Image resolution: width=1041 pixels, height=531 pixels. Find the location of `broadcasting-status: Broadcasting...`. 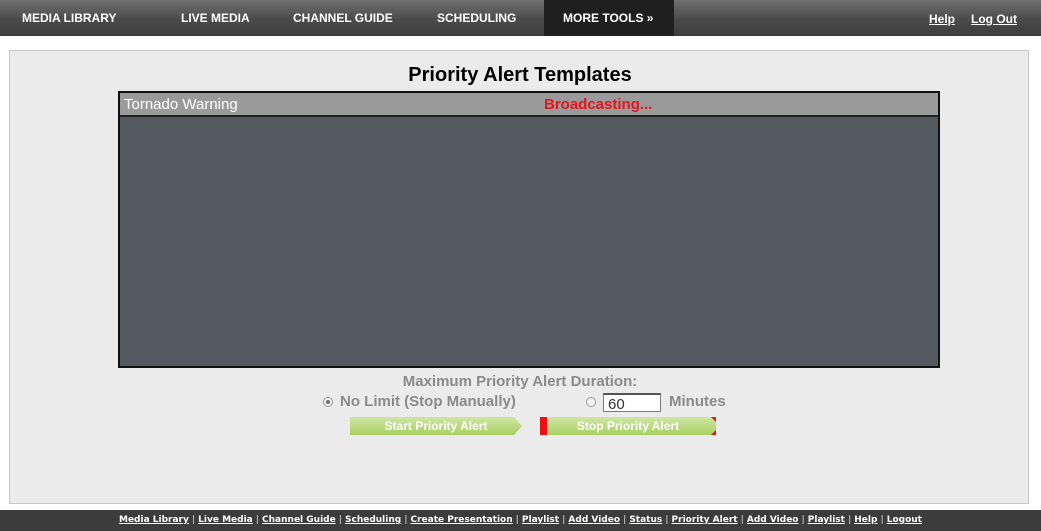

broadcasting-status: Broadcasting... is located at coordinates (598, 104).